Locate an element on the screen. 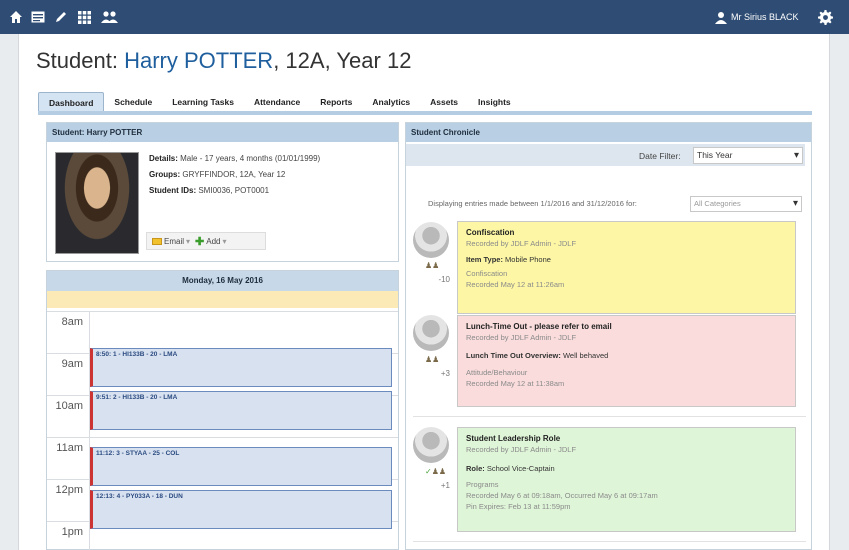  calendar-event: 11:12: 3 - STYAA - 25 - COL is located at coordinates (241, 466).